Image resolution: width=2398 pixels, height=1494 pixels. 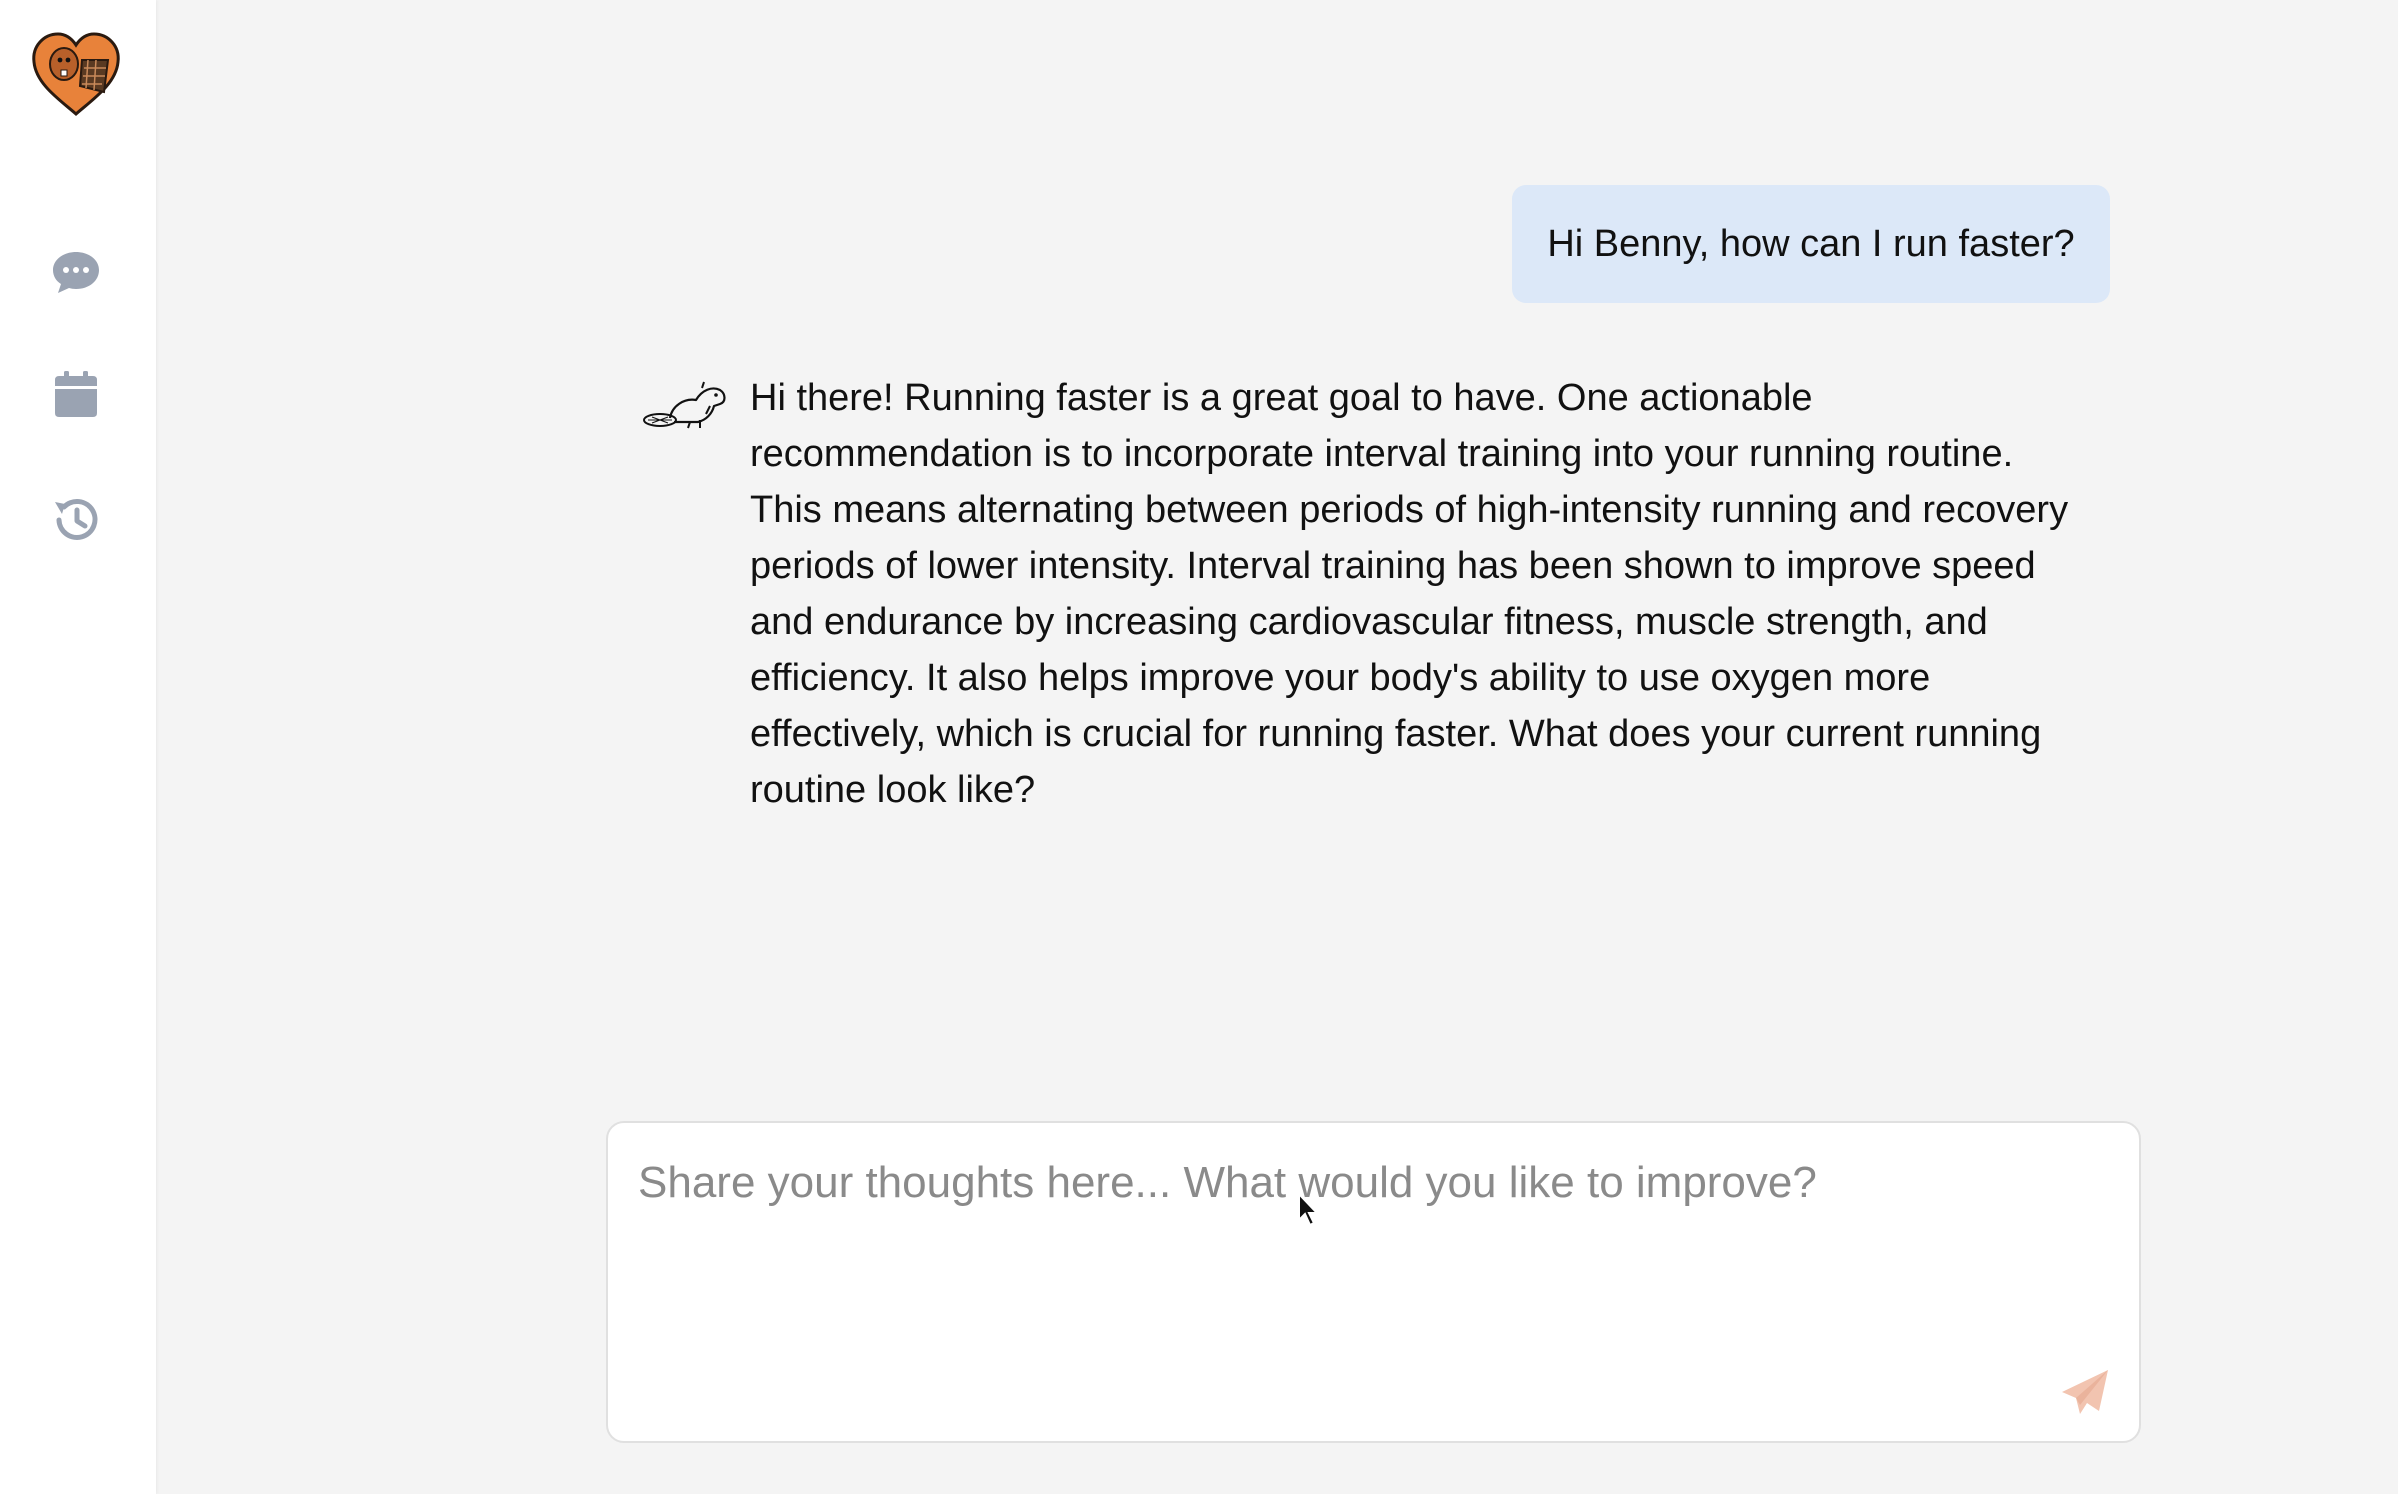 What do you see at coordinates (684, 404) in the screenshot?
I see `beaver-icon` at bounding box center [684, 404].